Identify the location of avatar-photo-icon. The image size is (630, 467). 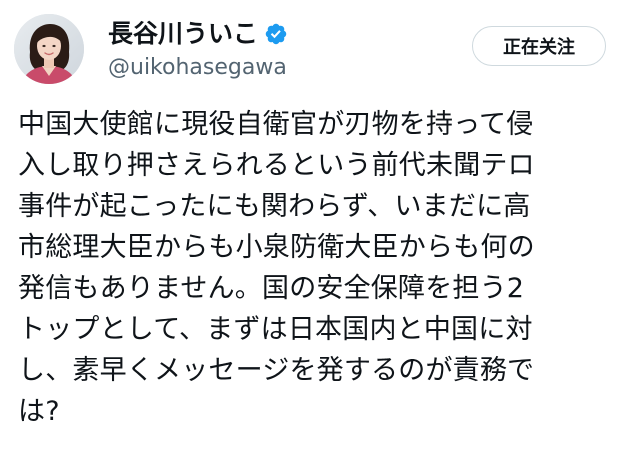
(49, 49).